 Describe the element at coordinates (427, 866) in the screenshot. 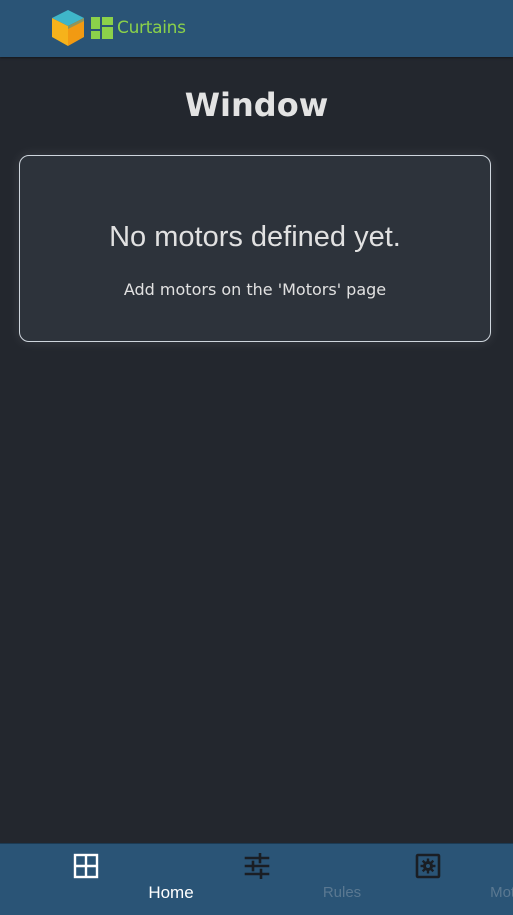

I see `gear-box-icon` at that location.